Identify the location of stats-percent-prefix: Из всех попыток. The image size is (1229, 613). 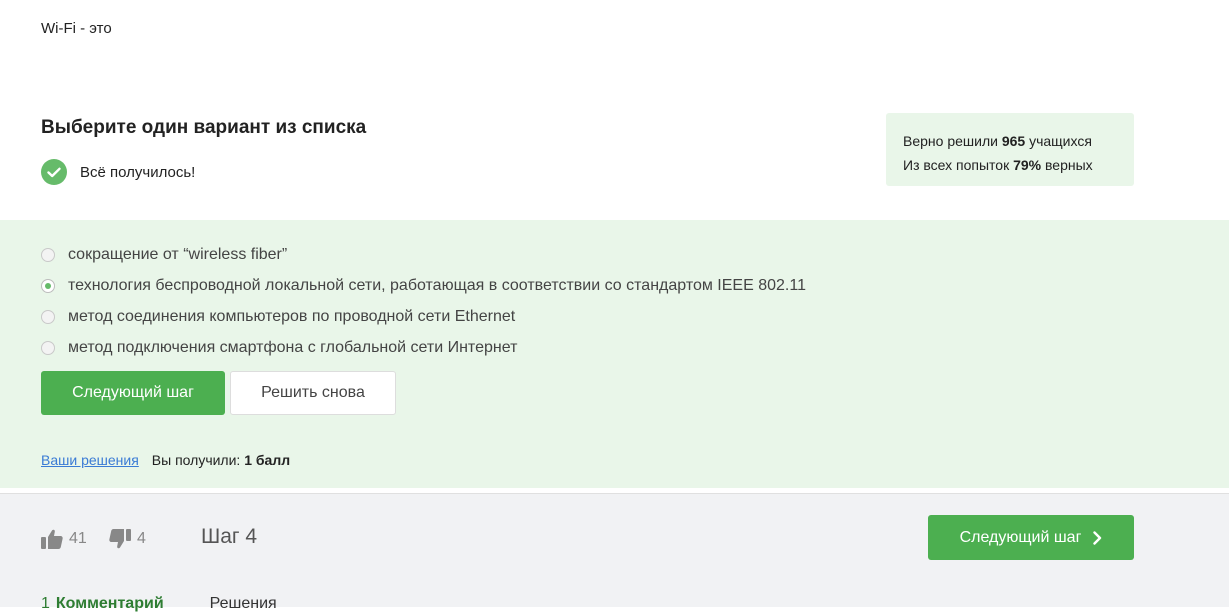
(958, 165).